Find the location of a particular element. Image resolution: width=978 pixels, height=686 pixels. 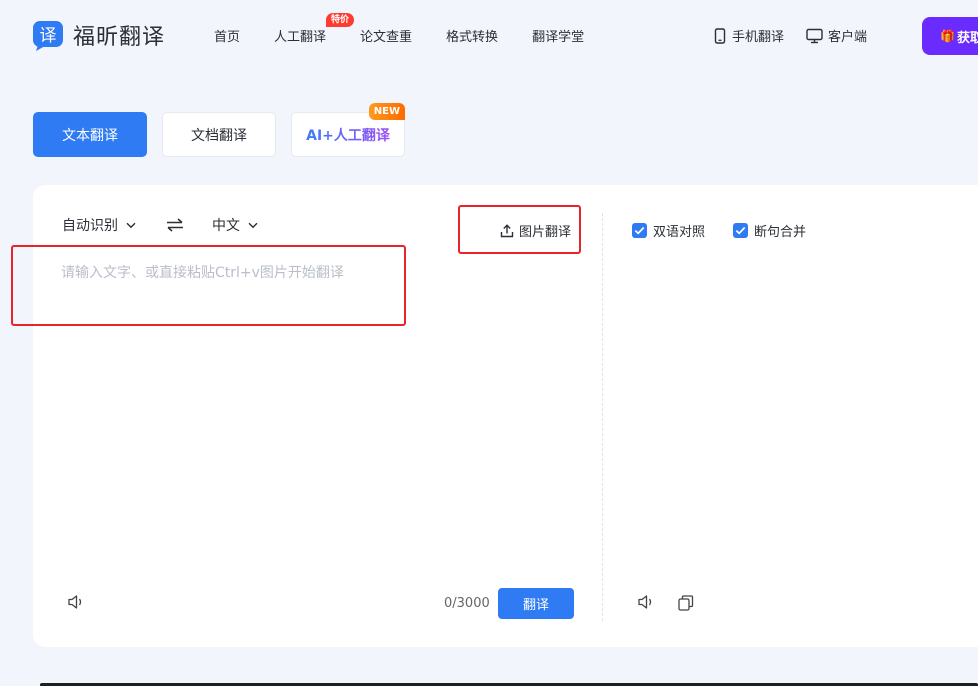

translate-button: 翻译 is located at coordinates (536, 603).